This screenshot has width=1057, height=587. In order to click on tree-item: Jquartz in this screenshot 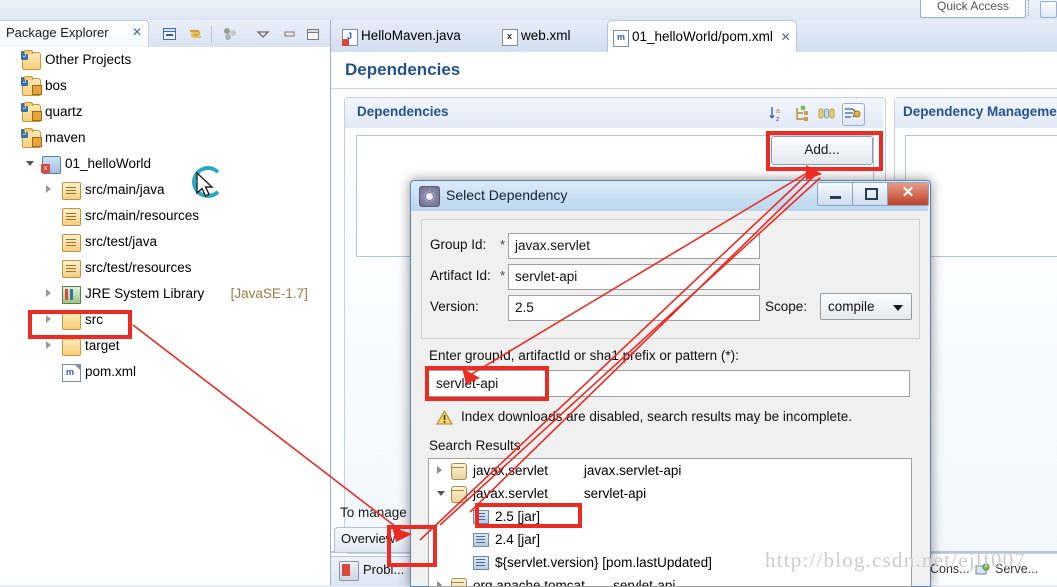, I will do `click(164, 112)`.